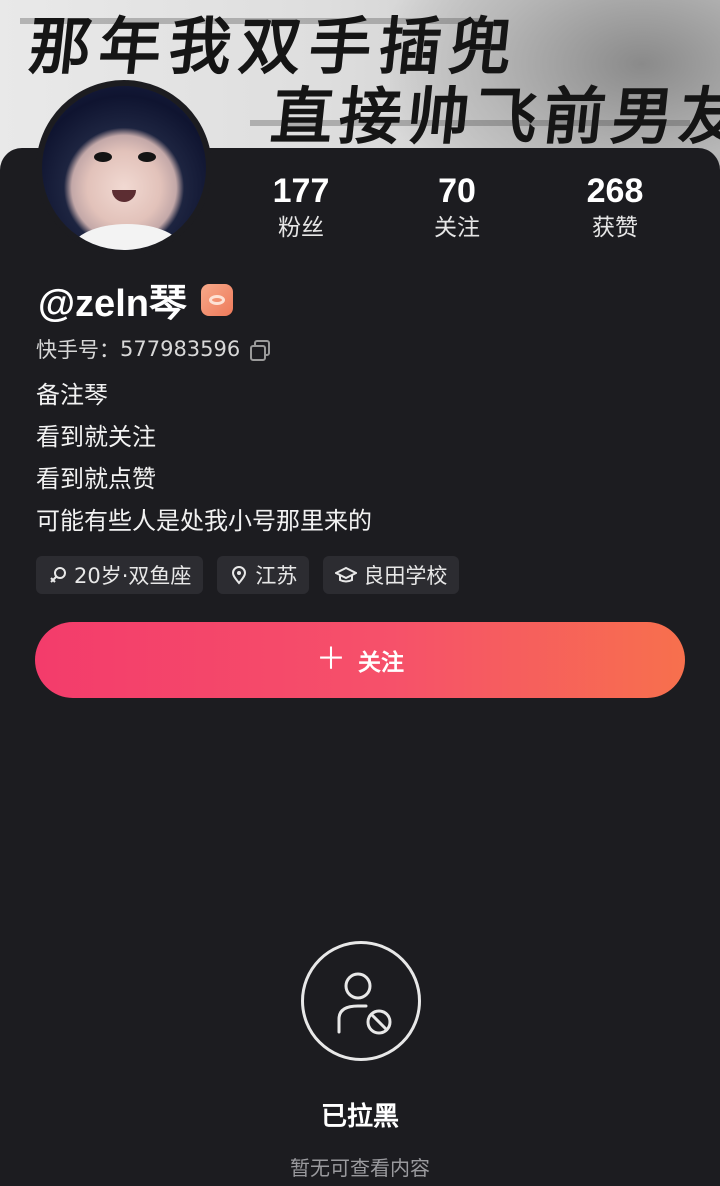 Image resolution: width=720 pixels, height=1186 pixels. I want to click on tag-age-zodiac: 20岁·双鱼座, so click(120, 575).